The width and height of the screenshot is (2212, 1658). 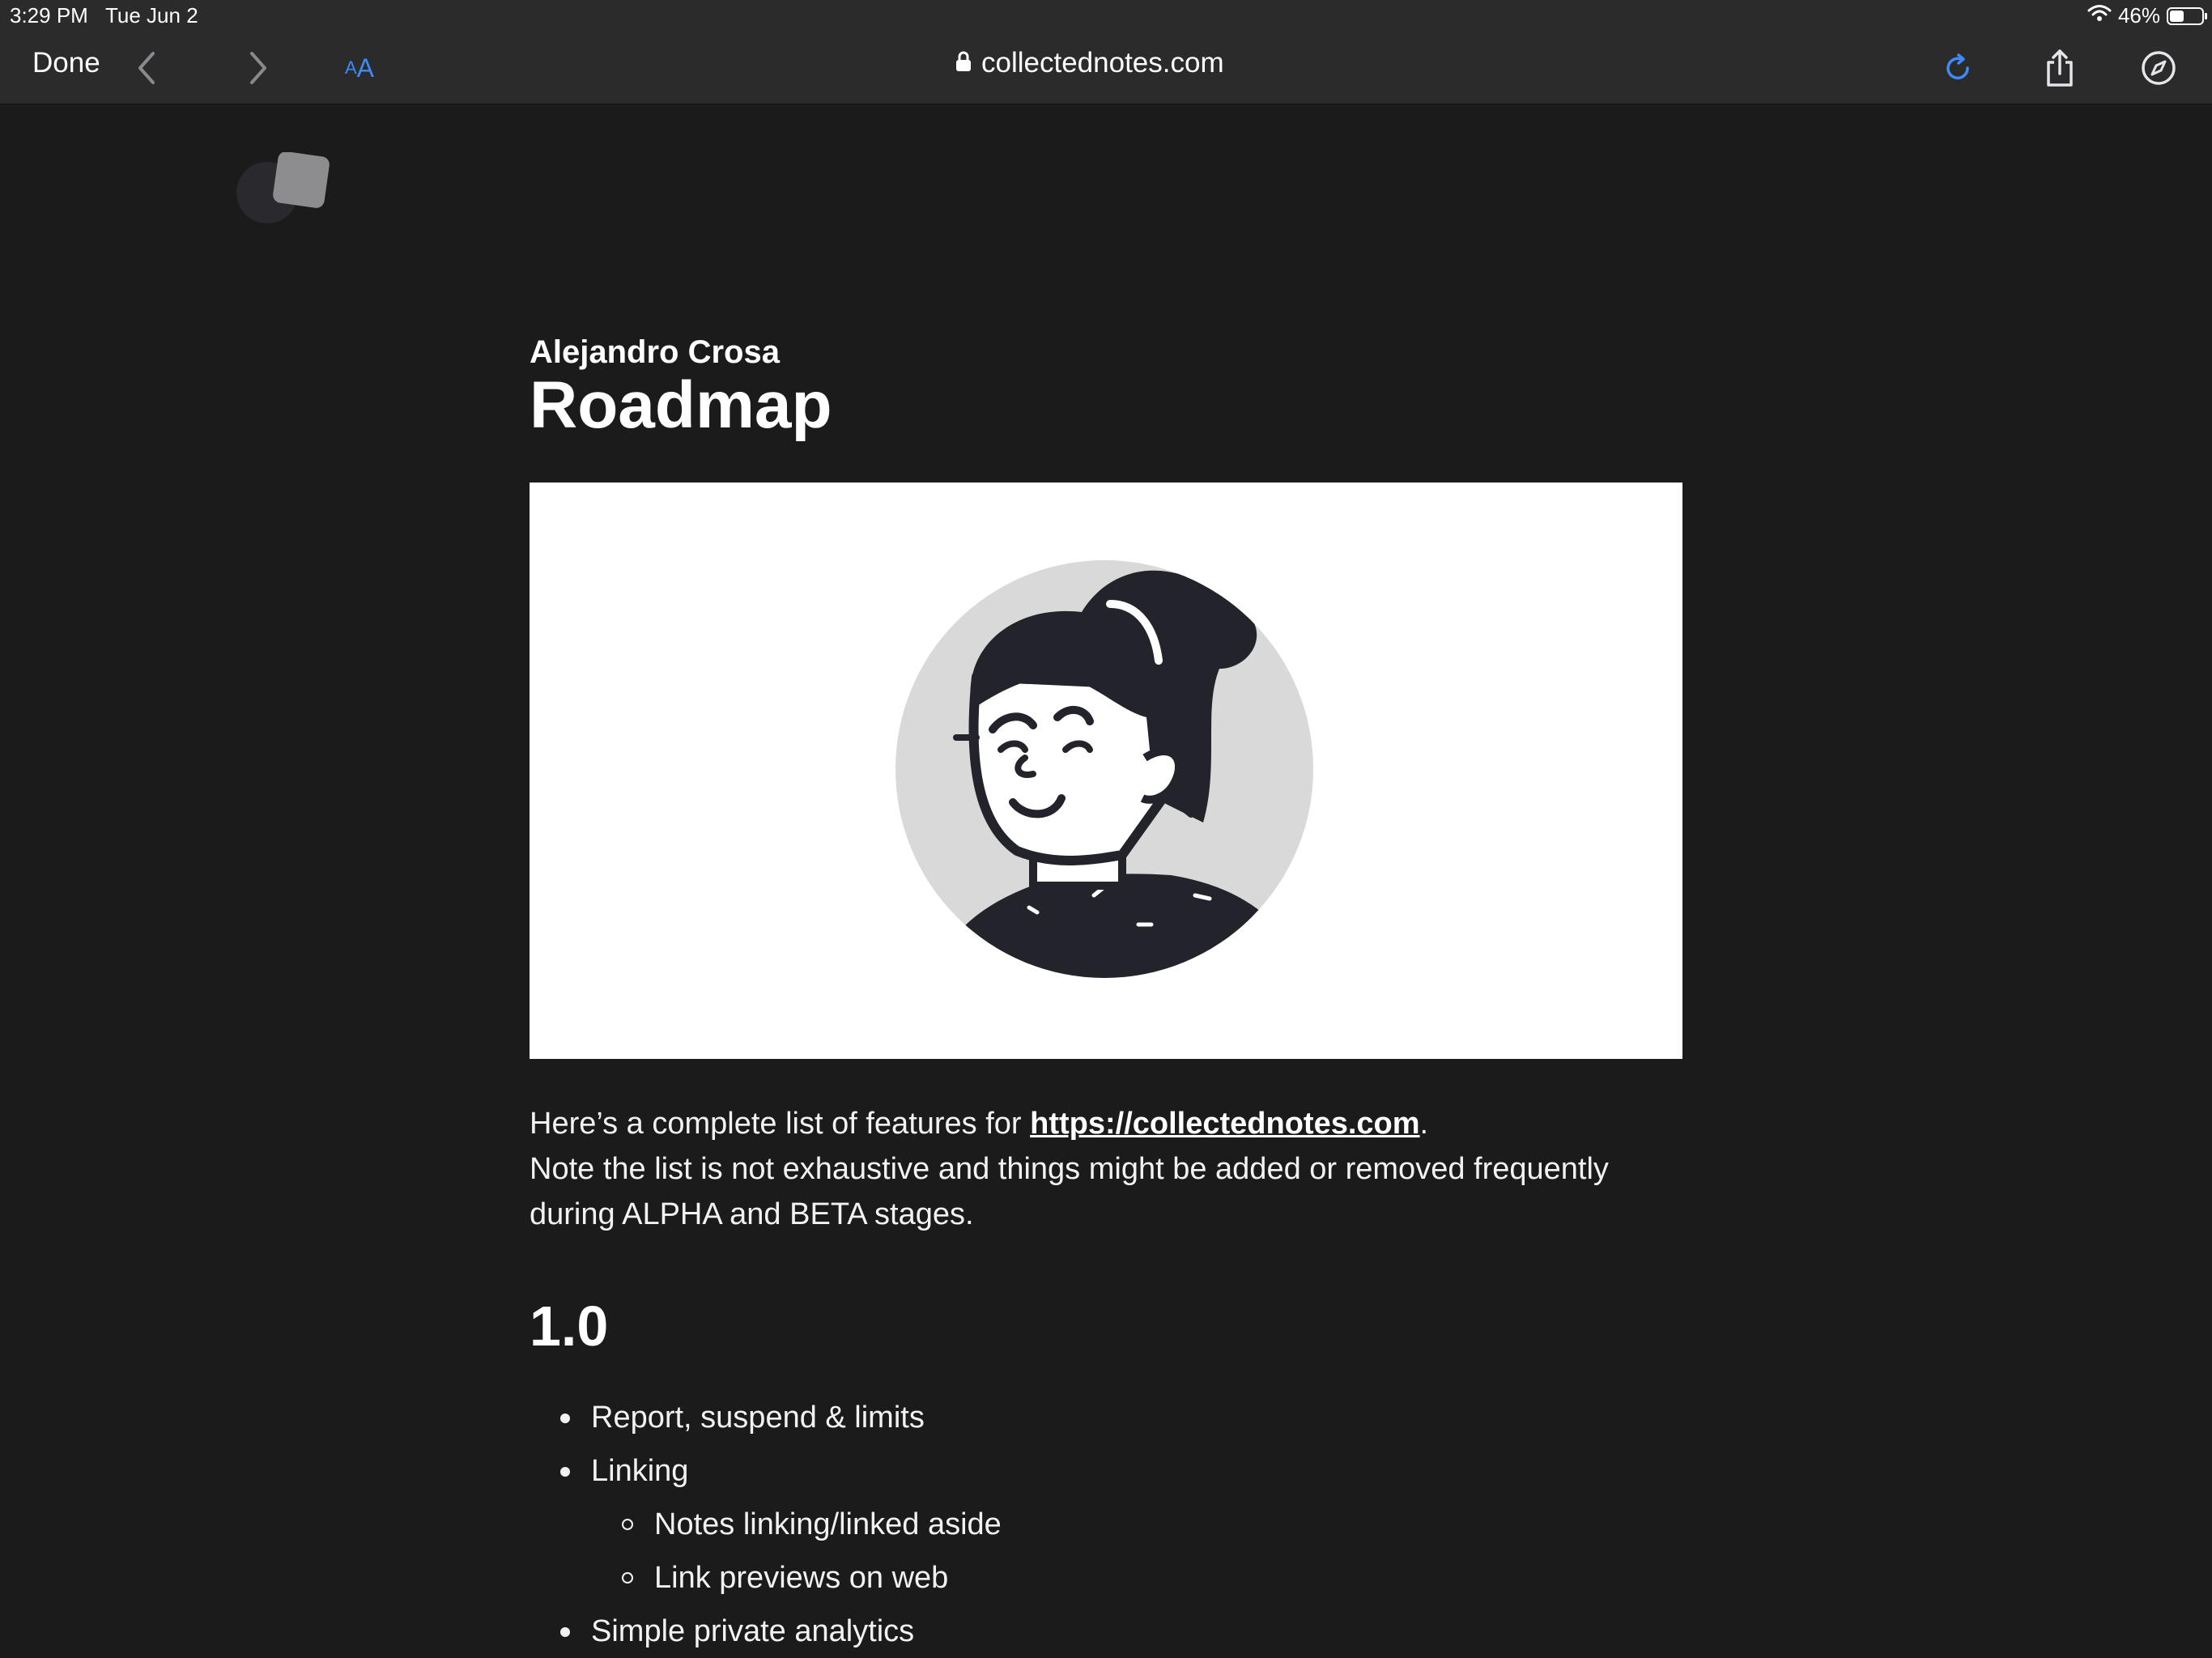 I want to click on status-date: Tue Jun 2, so click(x=152, y=15).